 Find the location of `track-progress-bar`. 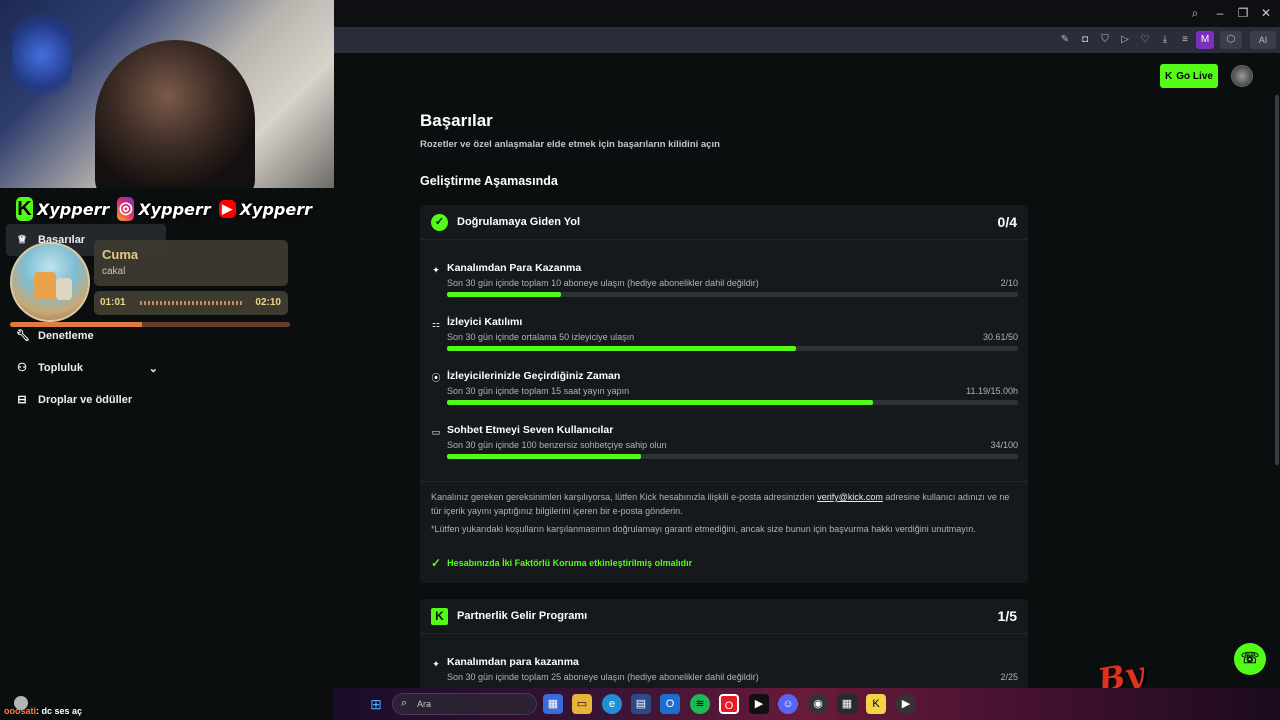

track-progress-bar is located at coordinates (150, 324).